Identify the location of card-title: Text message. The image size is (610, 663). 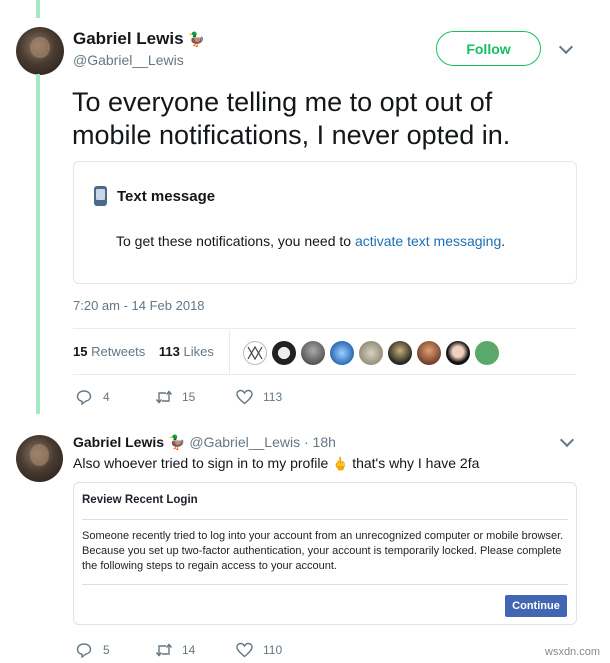
(166, 196).